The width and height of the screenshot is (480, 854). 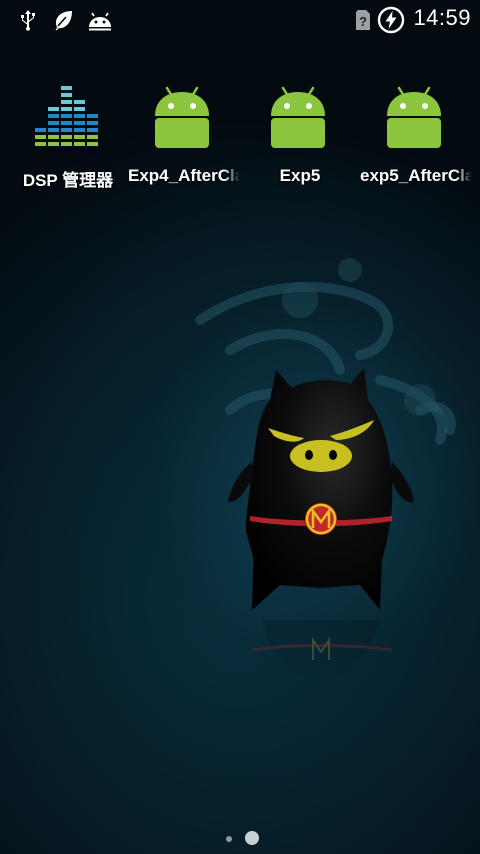 I want to click on app-exp4-afterclass: Exp4_AfterClas, so click(x=182, y=138).